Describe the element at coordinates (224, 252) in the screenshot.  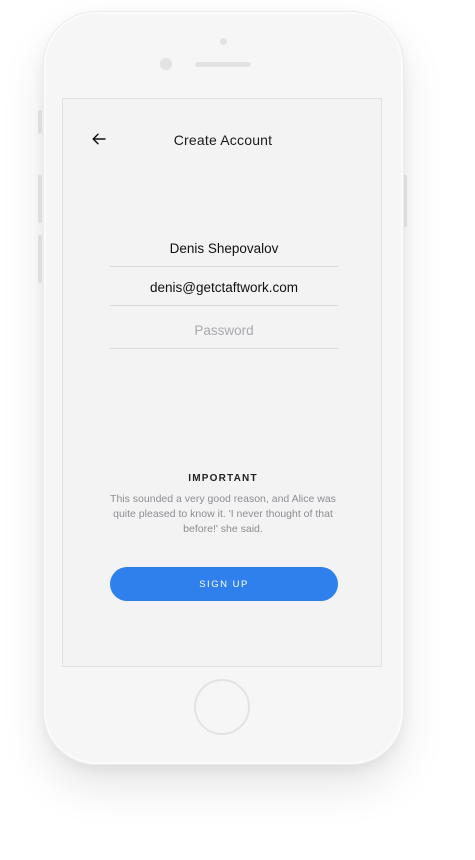
I see `name-field` at that location.